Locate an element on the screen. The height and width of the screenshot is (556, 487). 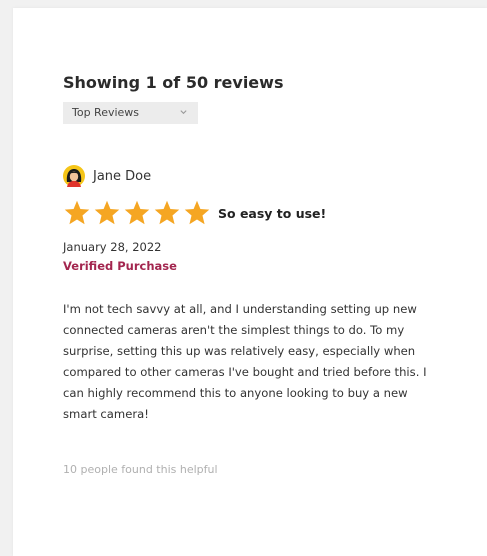
reviewer-info: Jane Doe is located at coordinates (107, 176).